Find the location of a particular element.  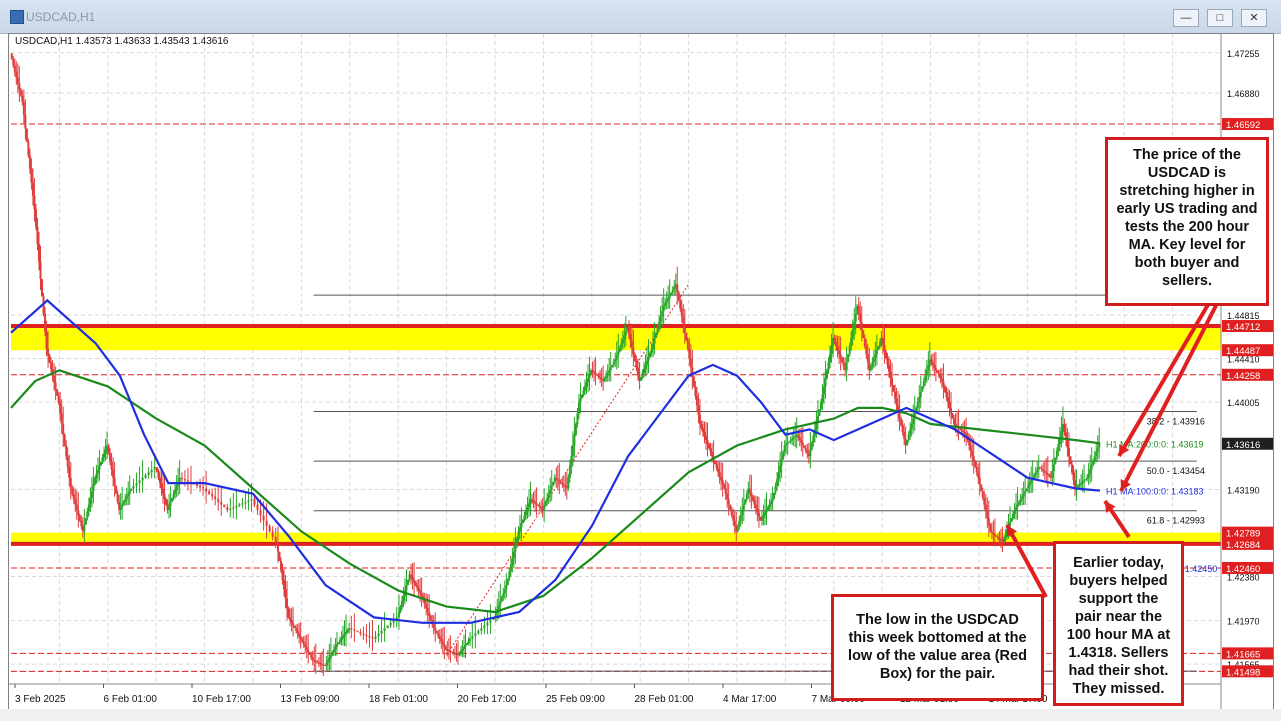

price-axis-tick-label: 1.44815 is located at coordinates (1243, 316).